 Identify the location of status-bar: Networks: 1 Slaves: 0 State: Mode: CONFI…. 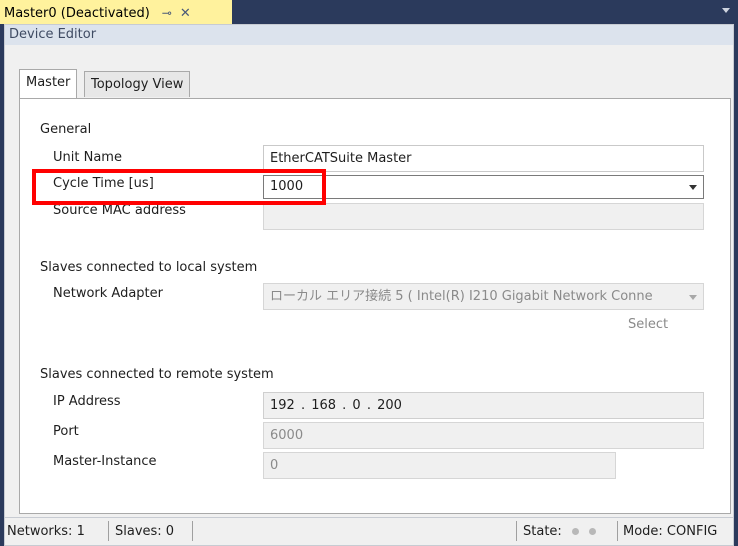
(369, 532).